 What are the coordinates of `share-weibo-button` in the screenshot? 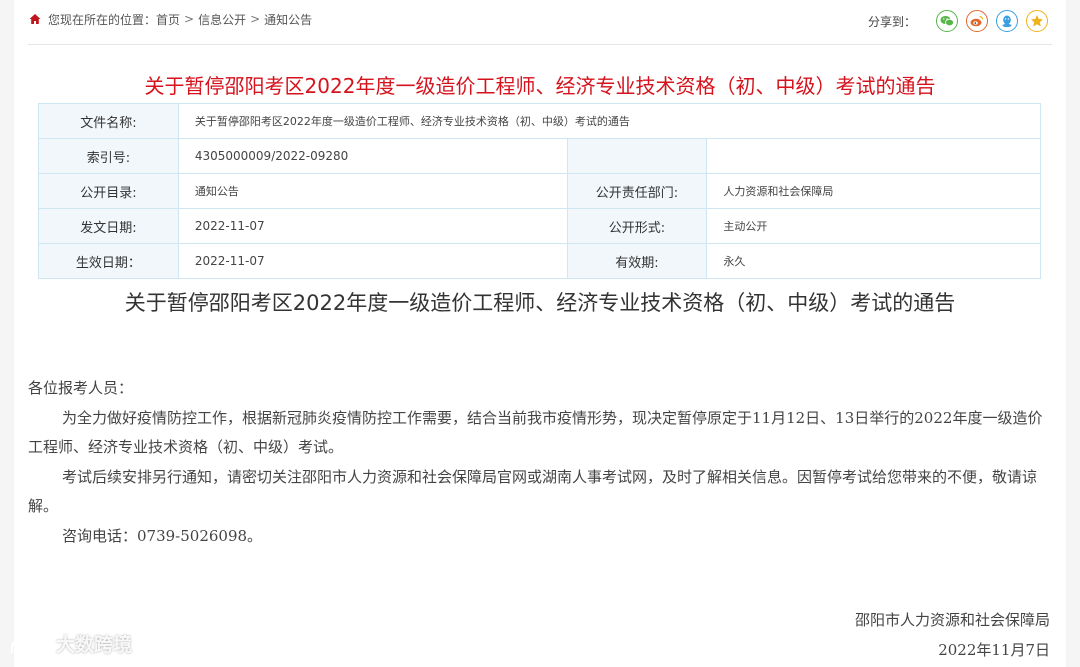 It's located at (977, 21).